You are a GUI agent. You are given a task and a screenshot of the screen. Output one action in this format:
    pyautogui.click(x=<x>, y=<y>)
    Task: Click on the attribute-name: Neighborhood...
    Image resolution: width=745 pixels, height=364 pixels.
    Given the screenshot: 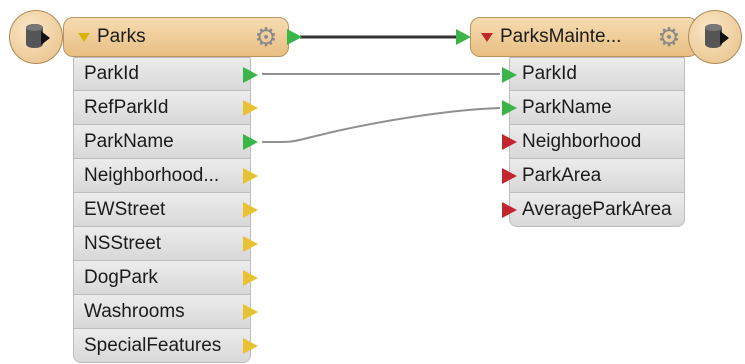 What is the action you would take?
    pyautogui.click(x=152, y=175)
    